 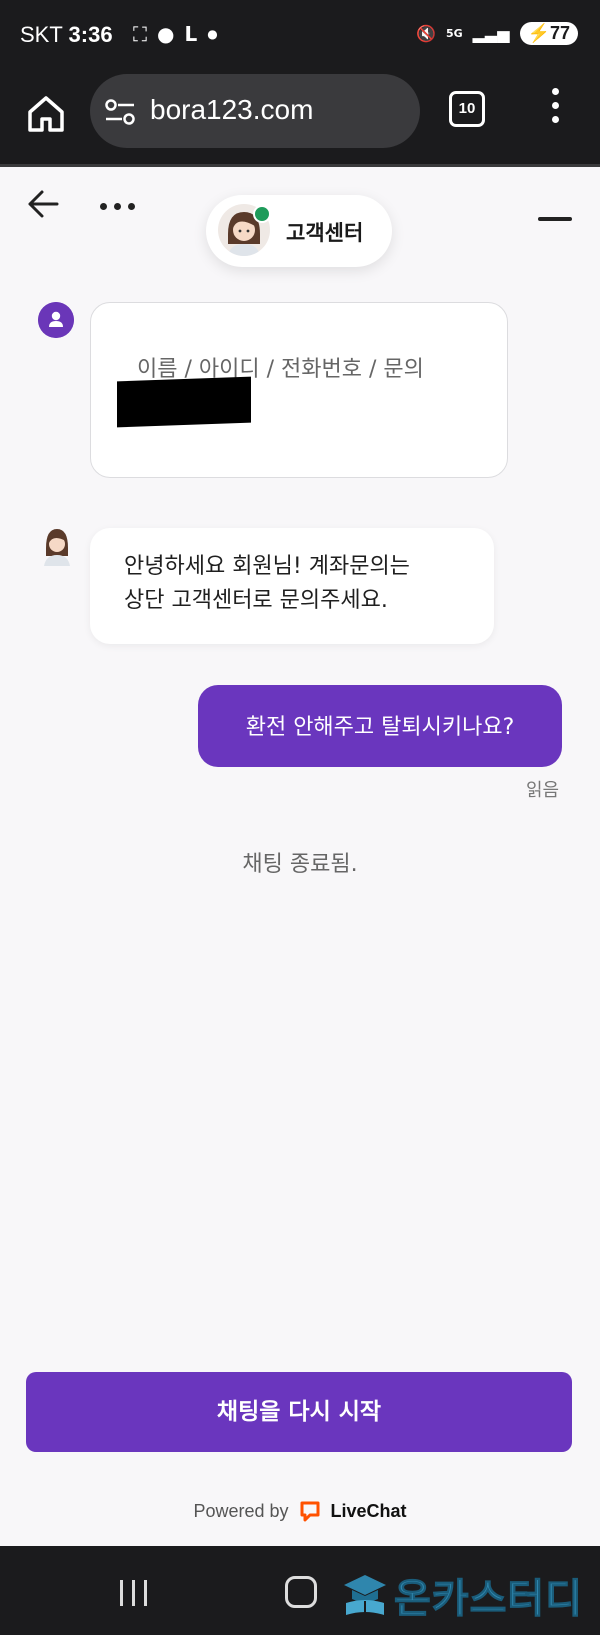 What do you see at coordinates (262, 214) in the screenshot?
I see `online-status-dot` at bounding box center [262, 214].